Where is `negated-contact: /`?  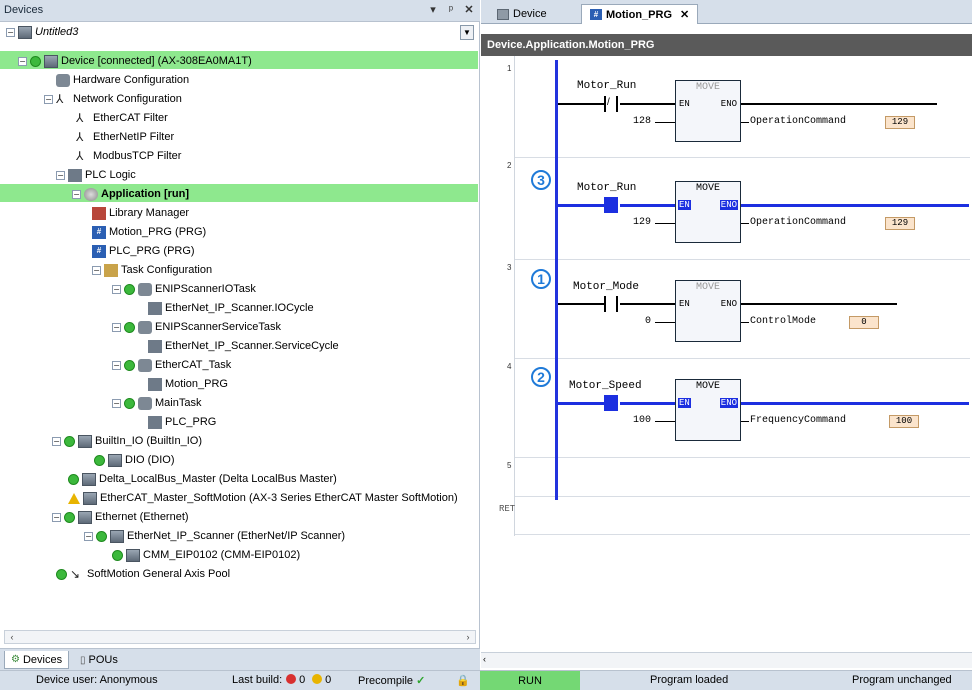 negated-contact: / is located at coordinates (611, 104).